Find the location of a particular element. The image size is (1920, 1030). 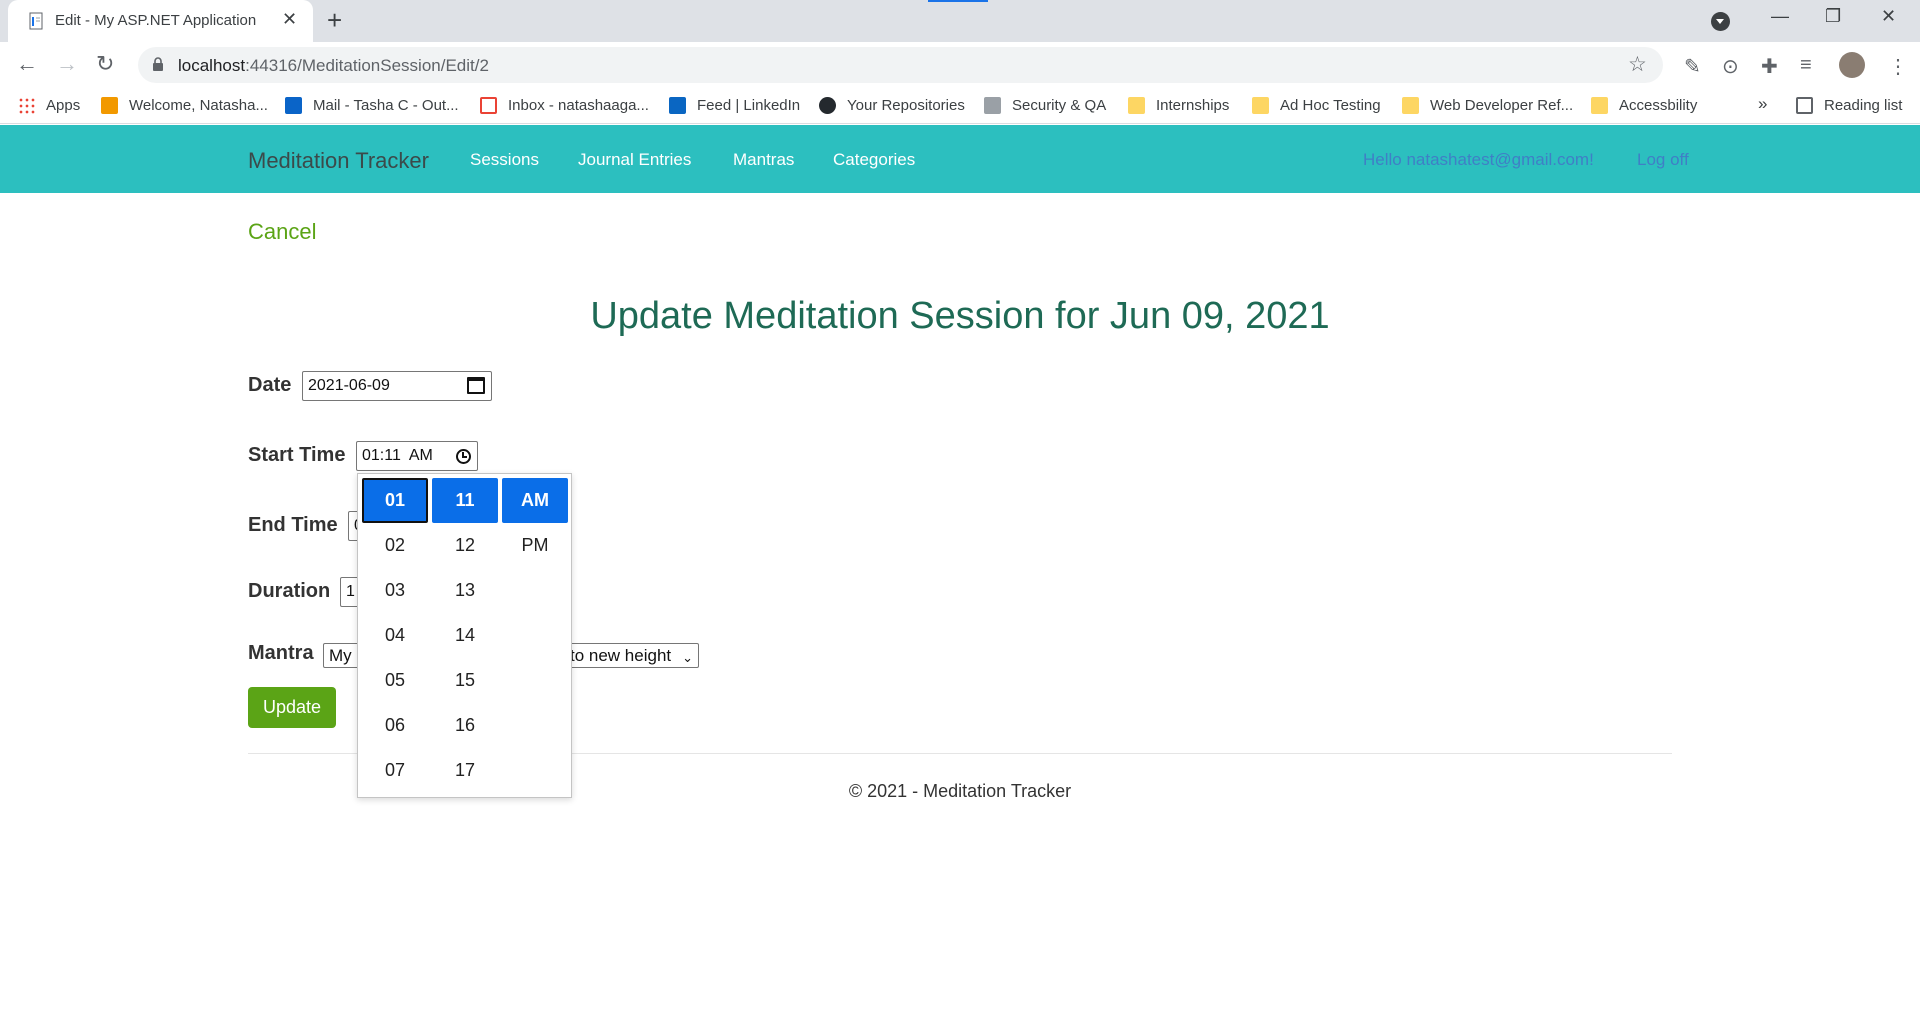

minute-option: 12 is located at coordinates (465, 545).